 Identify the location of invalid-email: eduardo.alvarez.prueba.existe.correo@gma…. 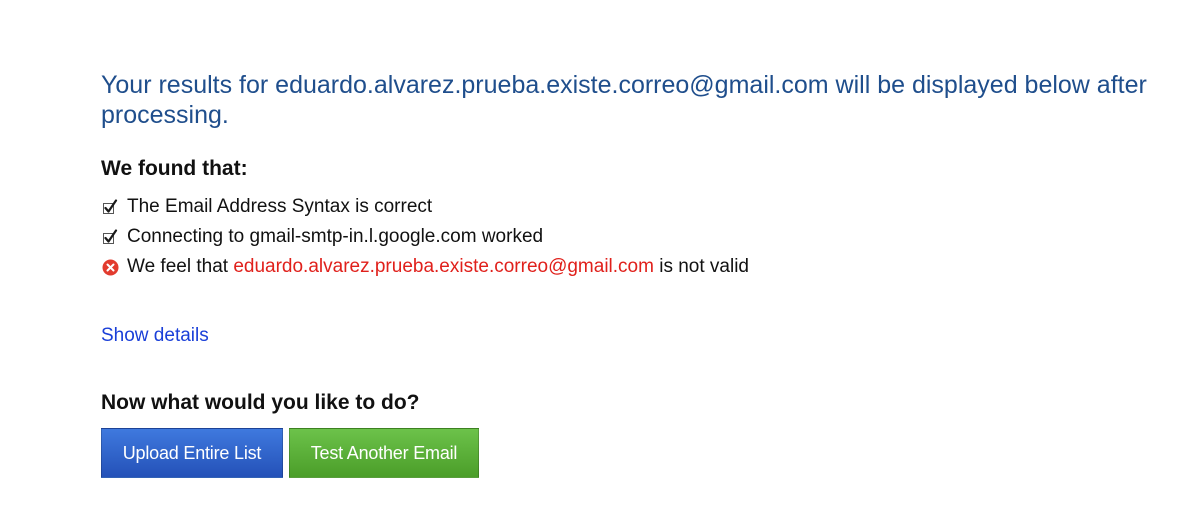
(443, 266).